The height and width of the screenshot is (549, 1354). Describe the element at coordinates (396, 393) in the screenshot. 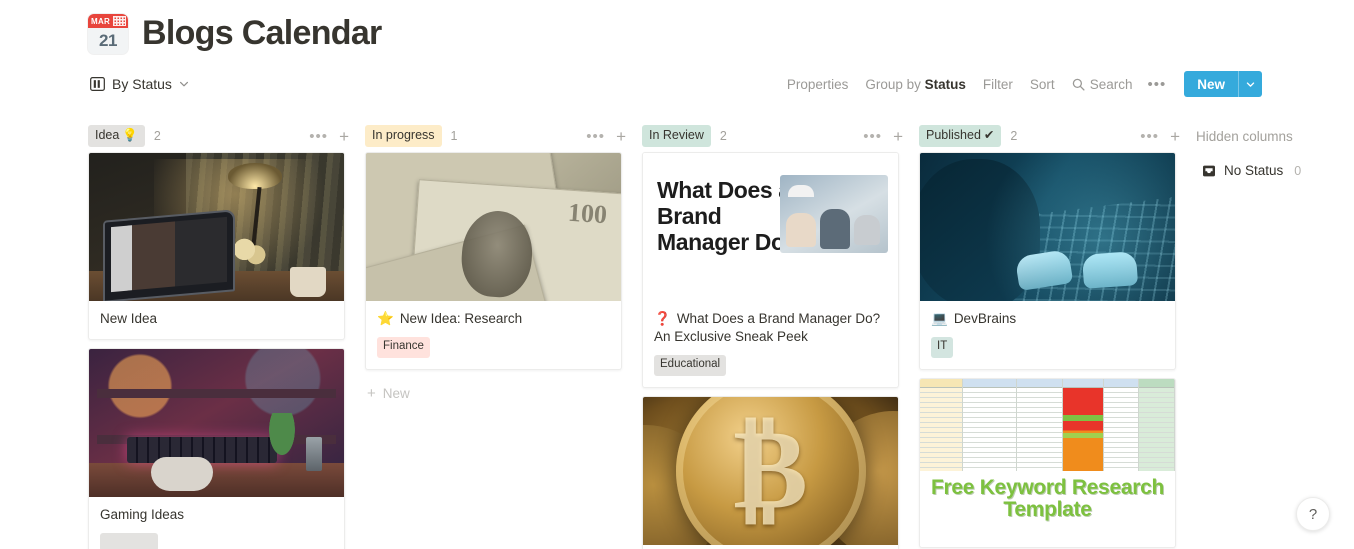

I see `add-new-label: New` at that location.